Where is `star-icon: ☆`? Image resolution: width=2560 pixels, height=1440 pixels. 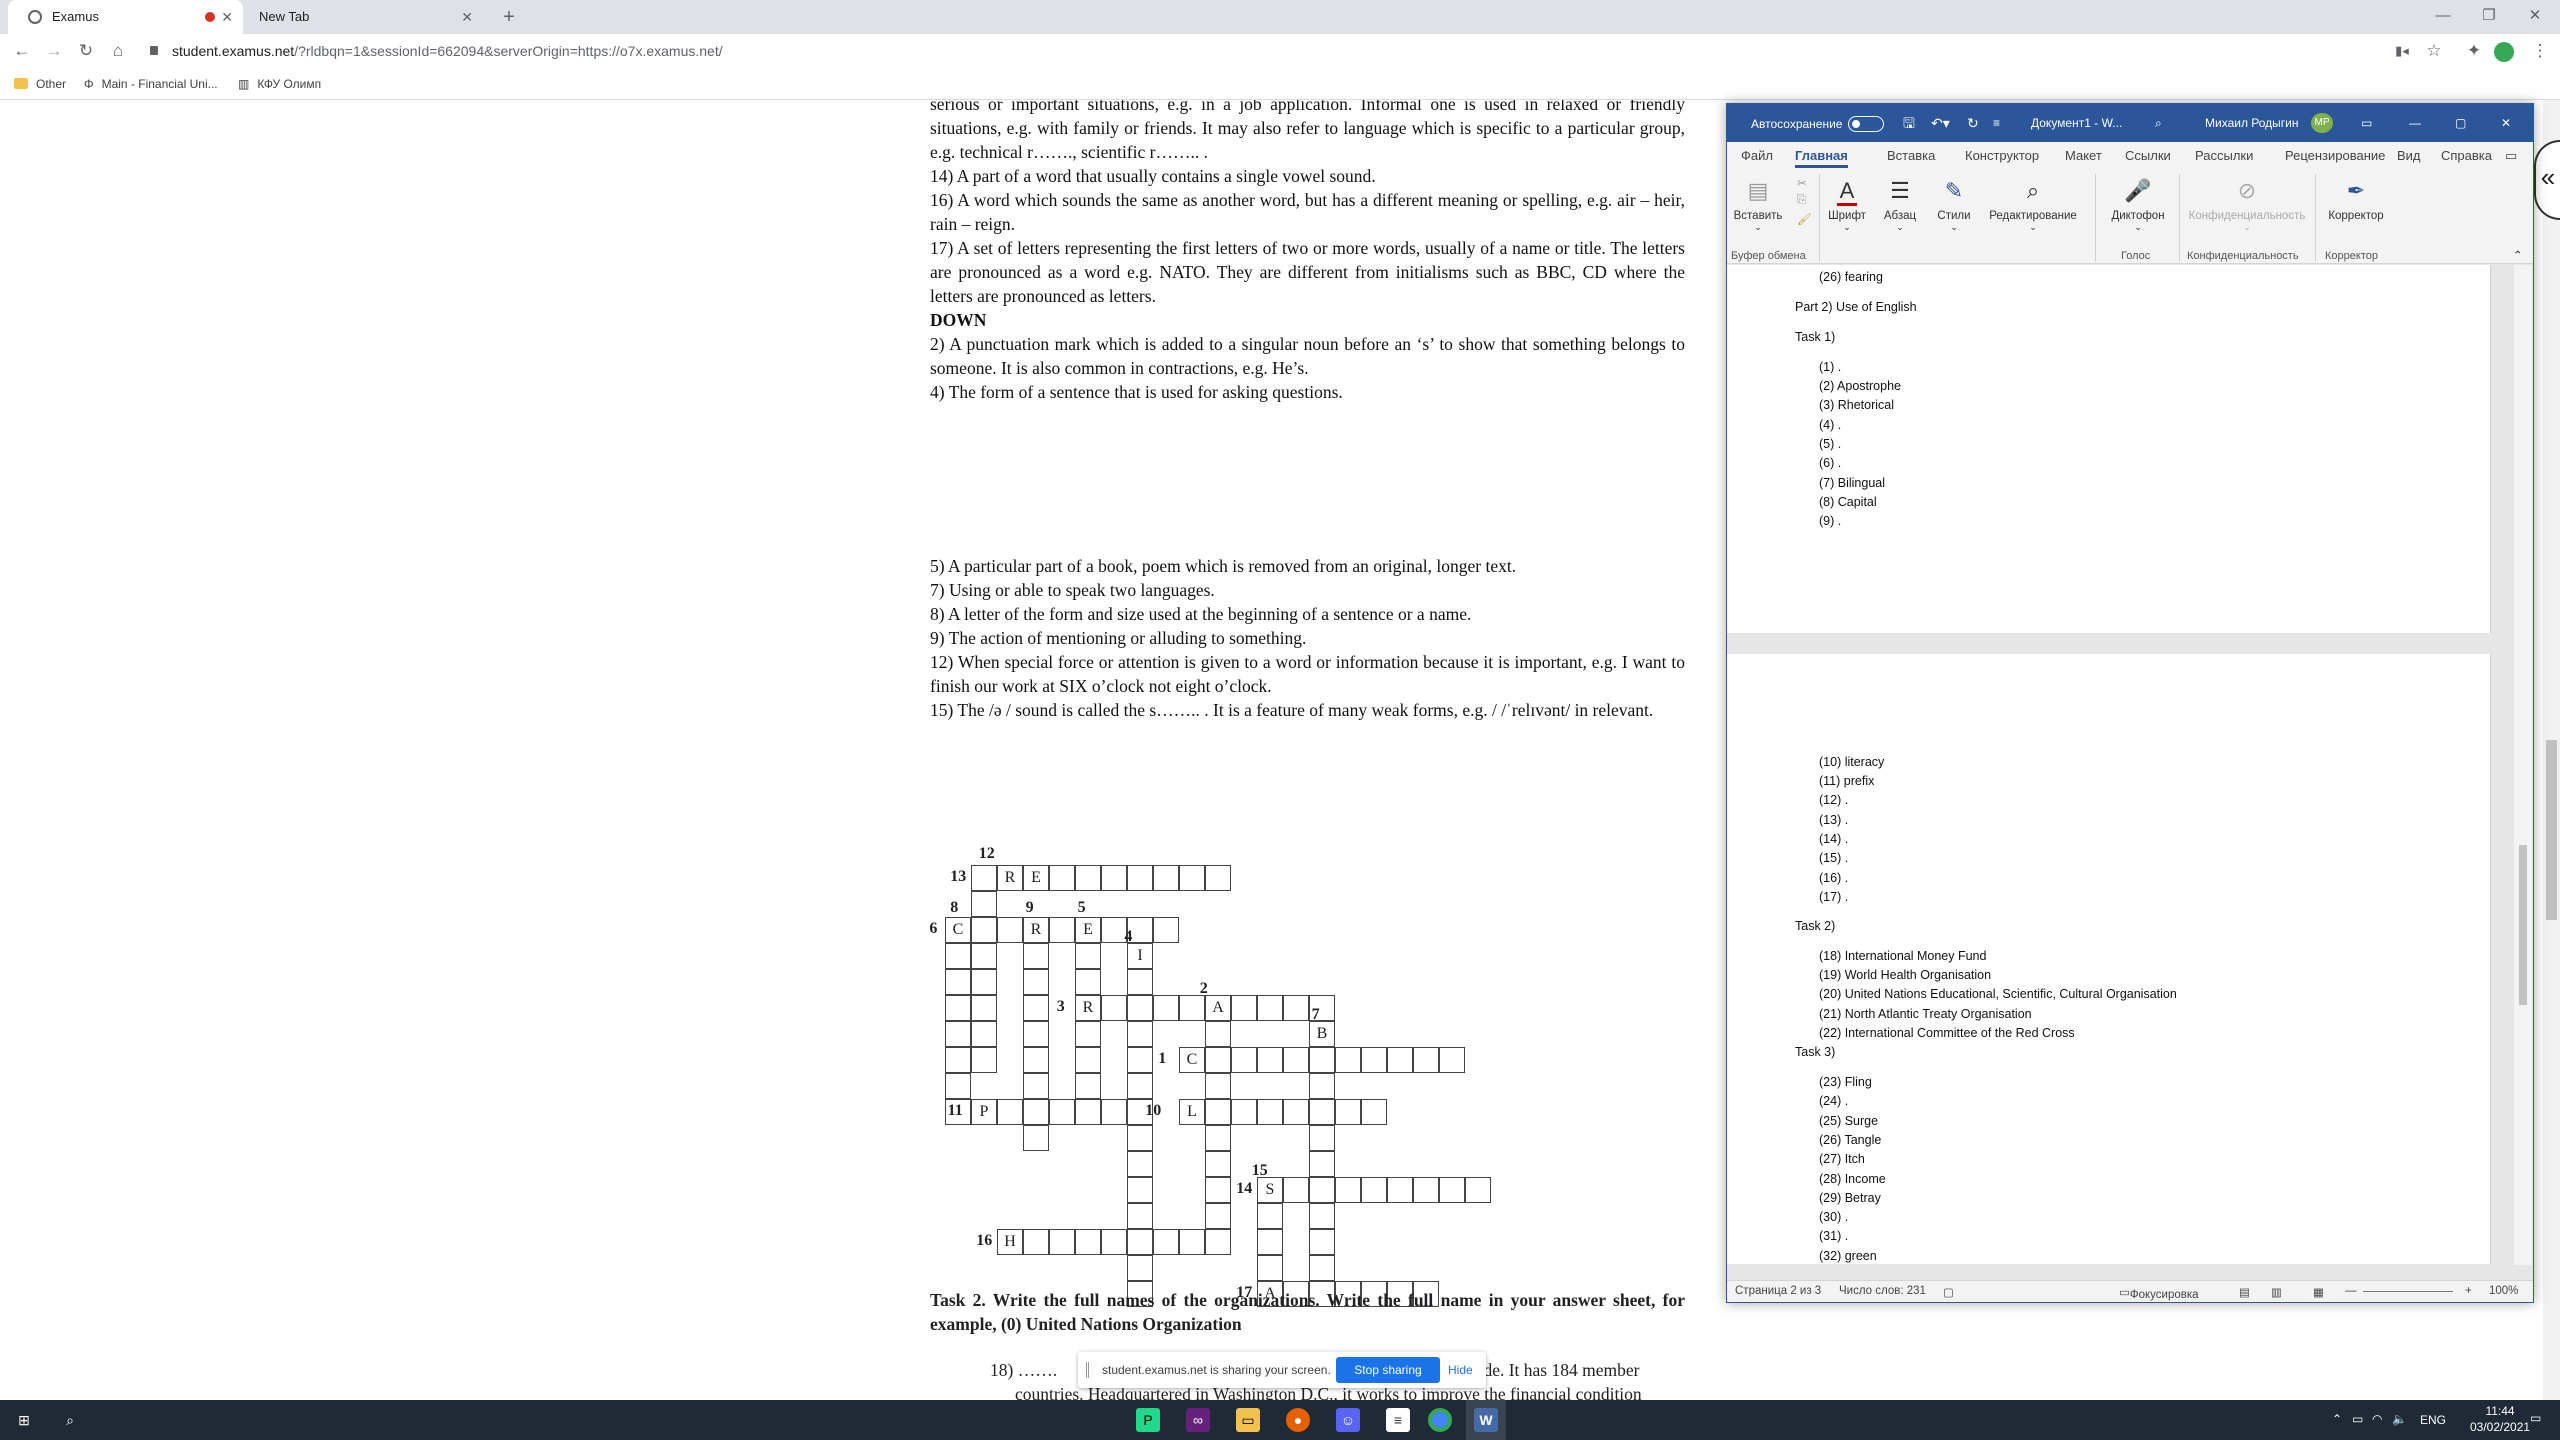
star-icon: ☆ is located at coordinates (2434, 51).